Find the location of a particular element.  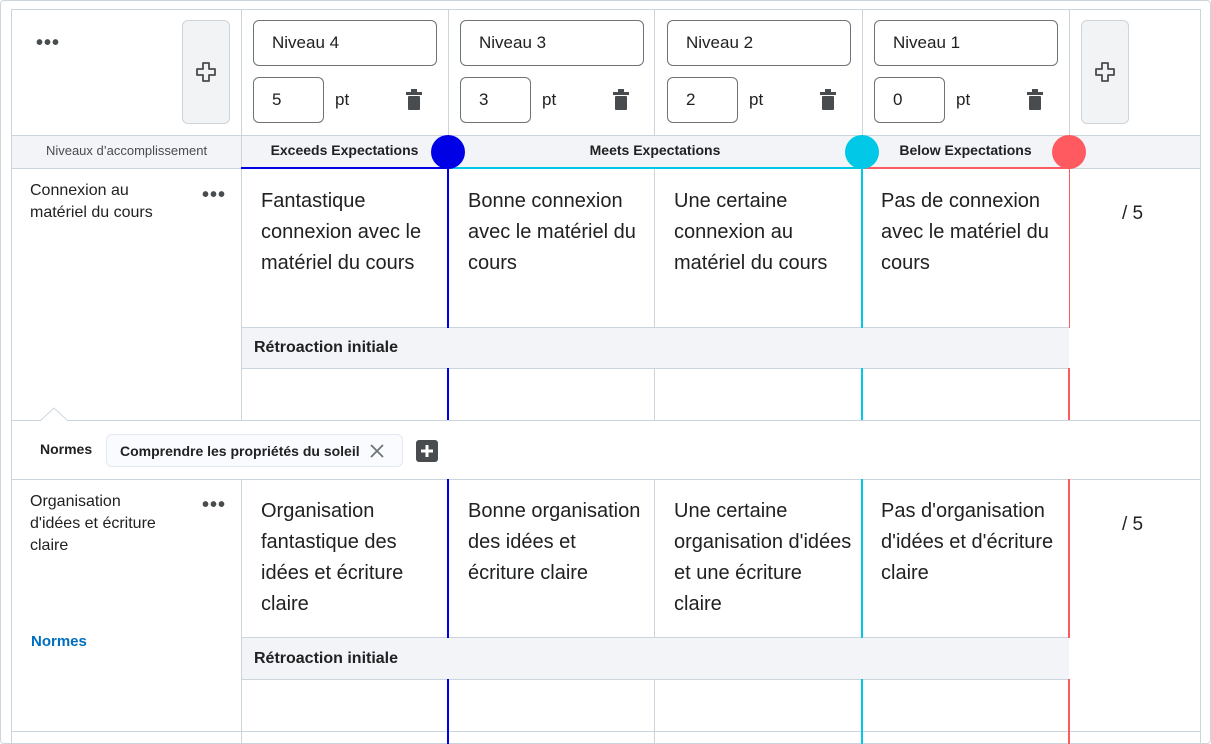

meets-line is located at coordinates (655, 168).